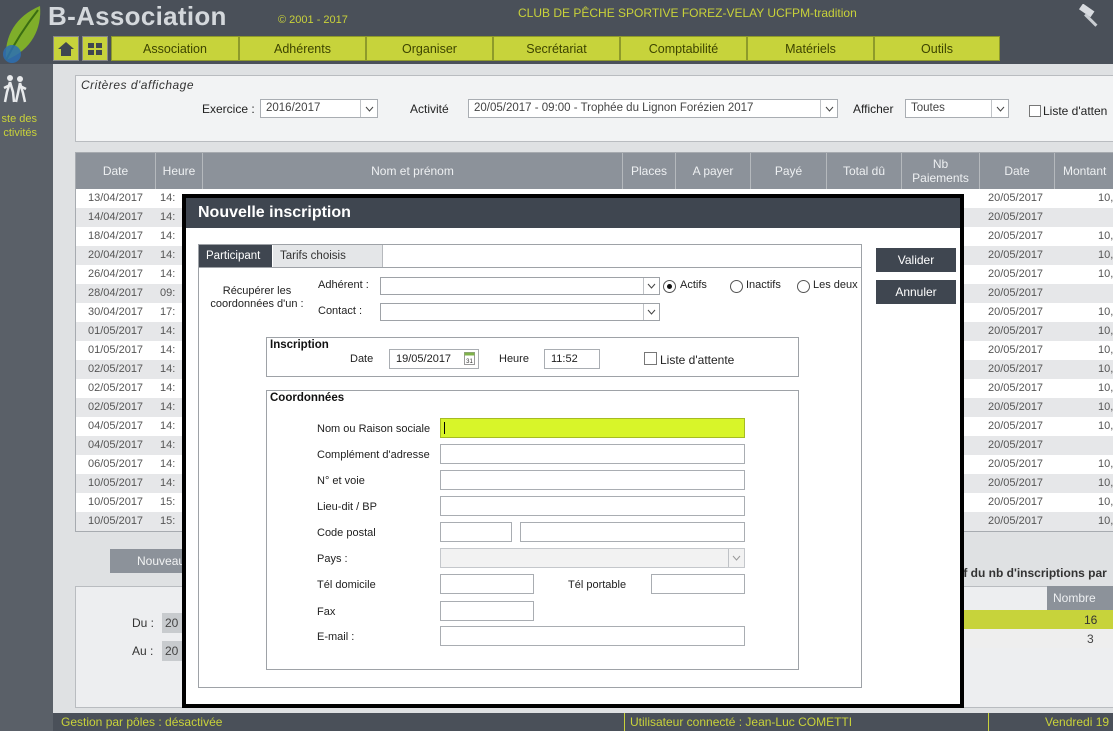 This screenshot has width=1113, height=731. I want to click on voie-input, so click(592, 480).